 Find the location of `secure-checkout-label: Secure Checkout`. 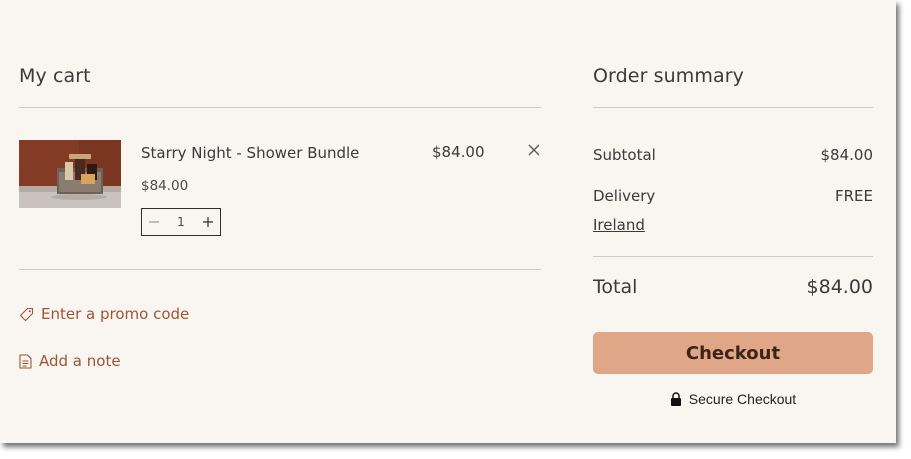

secure-checkout-label: Secure Checkout is located at coordinates (742, 399).